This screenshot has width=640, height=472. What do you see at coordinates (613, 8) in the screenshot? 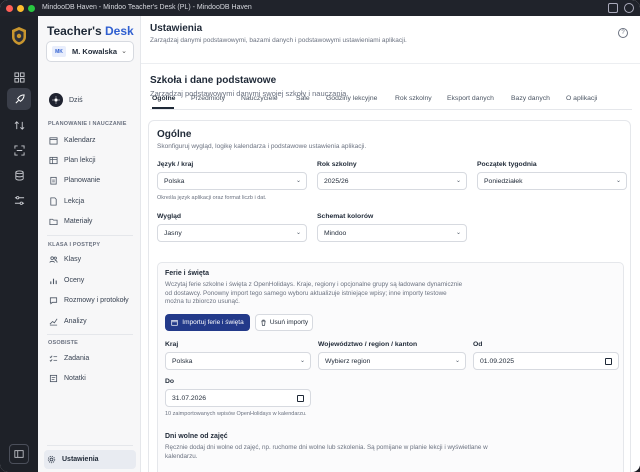
I see `open-external-icon` at bounding box center [613, 8].